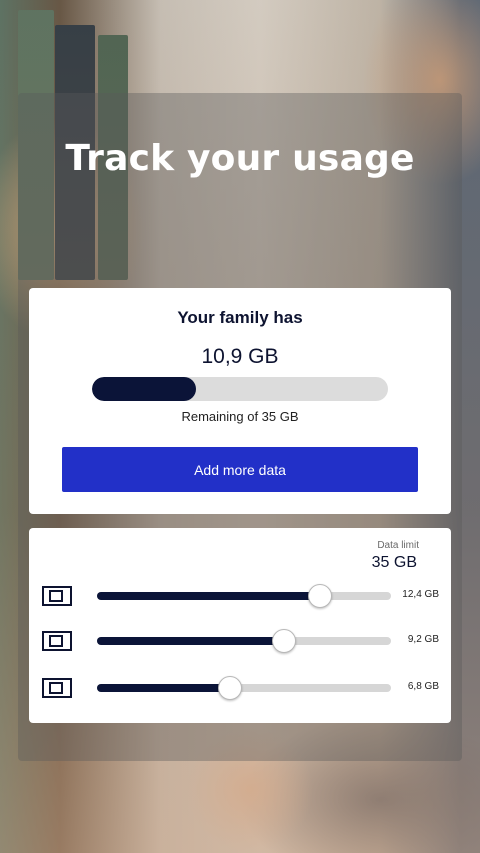  What do you see at coordinates (420, 594) in the screenshot?
I see `sim-data-value: 12,4 GB` at bounding box center [420, 594].